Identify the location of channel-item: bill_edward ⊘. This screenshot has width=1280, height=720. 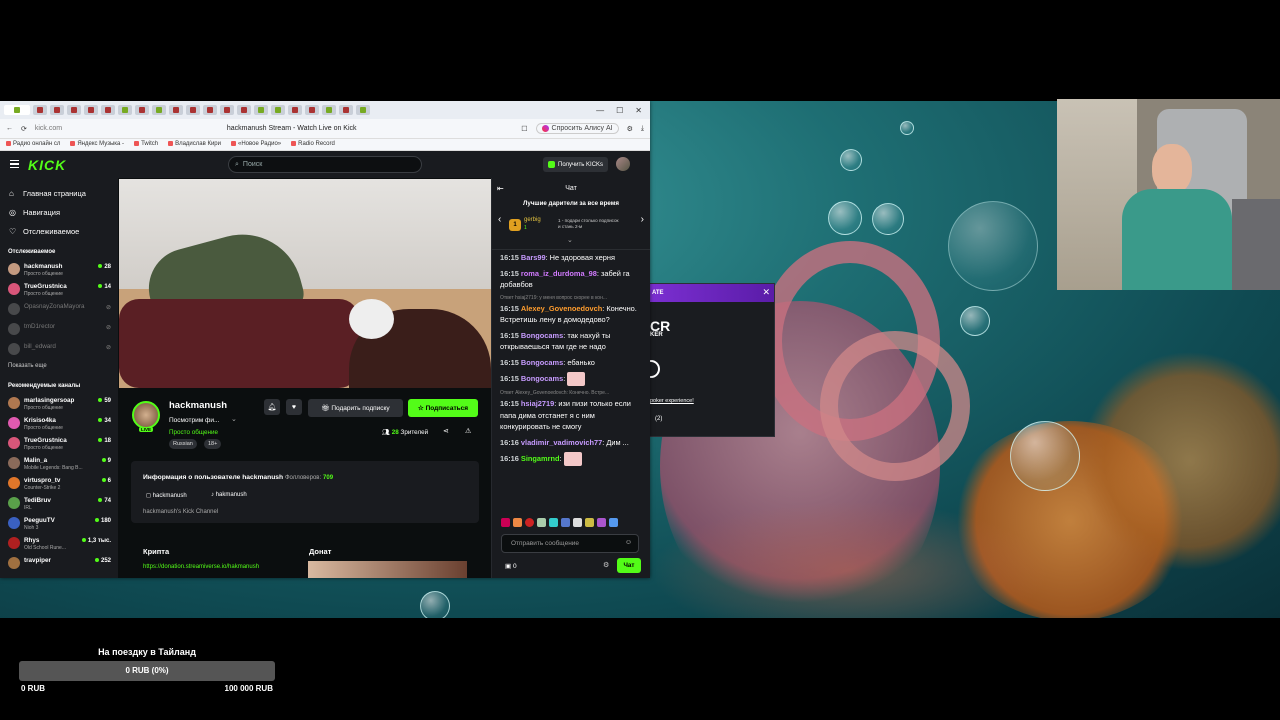
(59, 349).